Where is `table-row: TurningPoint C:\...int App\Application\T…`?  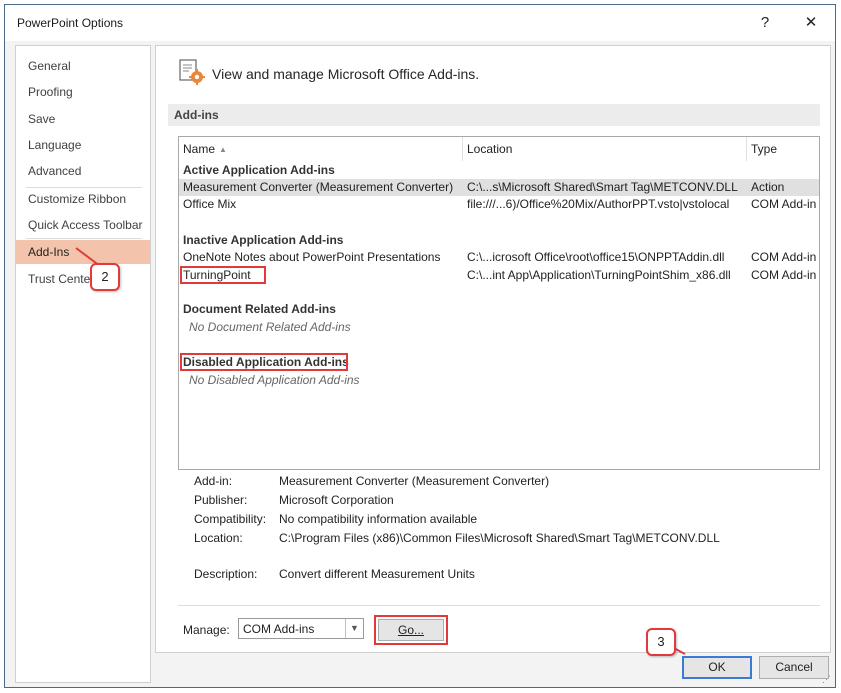
table-row: TurningPoint C:\...int App\Application\T… is located at coordinates (499, 275).